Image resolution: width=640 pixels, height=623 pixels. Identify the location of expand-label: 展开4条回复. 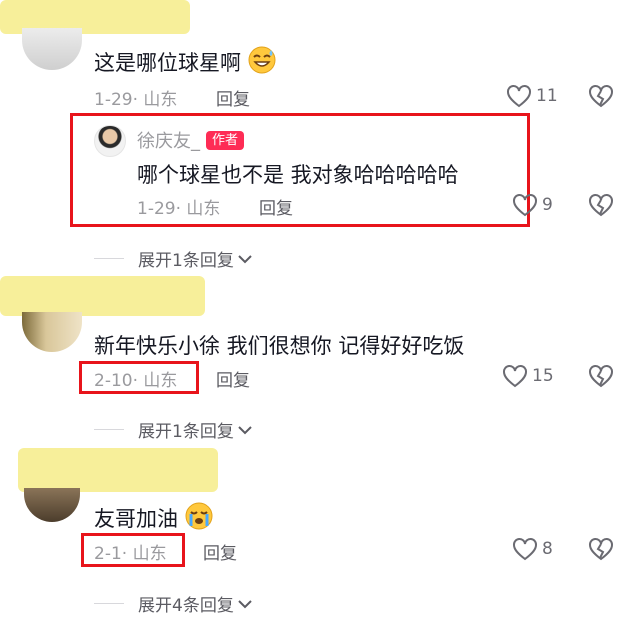
(186, 606).